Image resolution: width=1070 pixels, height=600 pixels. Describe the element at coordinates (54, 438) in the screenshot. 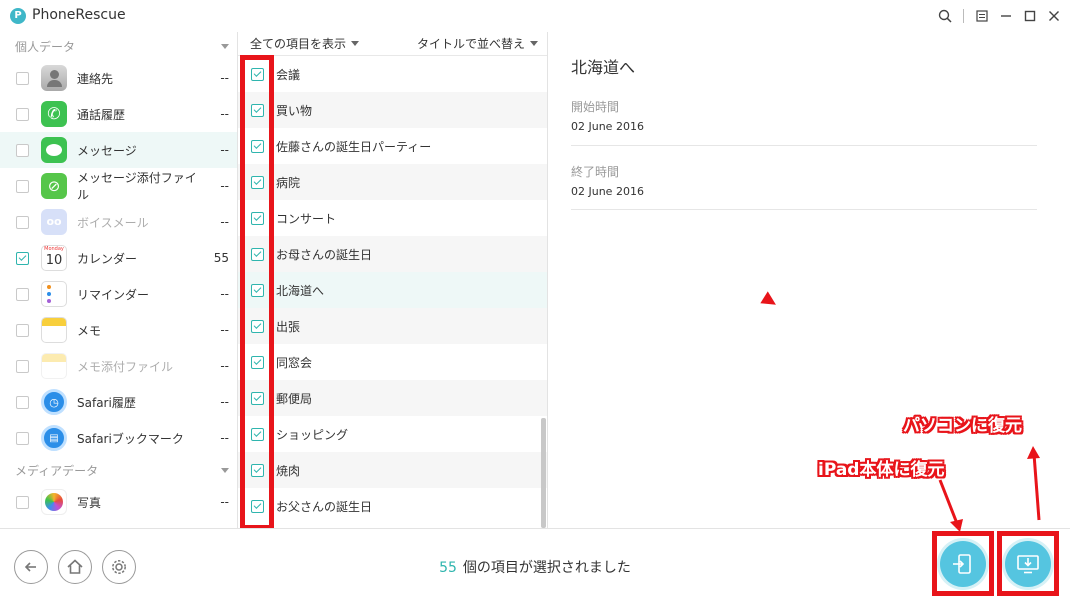

I see `safari-bookmark-icon: ▤` at that location.